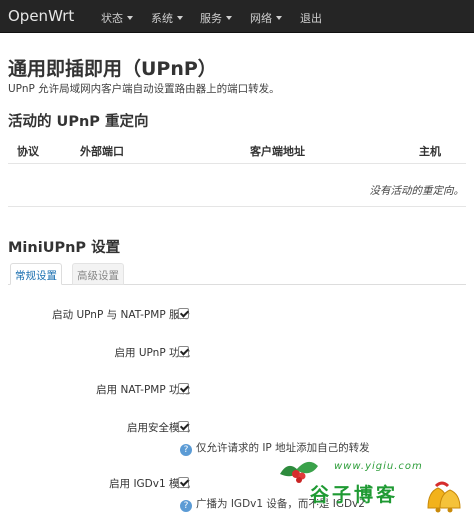  I want to click on enable-service-checkbox, so click(183, 313).